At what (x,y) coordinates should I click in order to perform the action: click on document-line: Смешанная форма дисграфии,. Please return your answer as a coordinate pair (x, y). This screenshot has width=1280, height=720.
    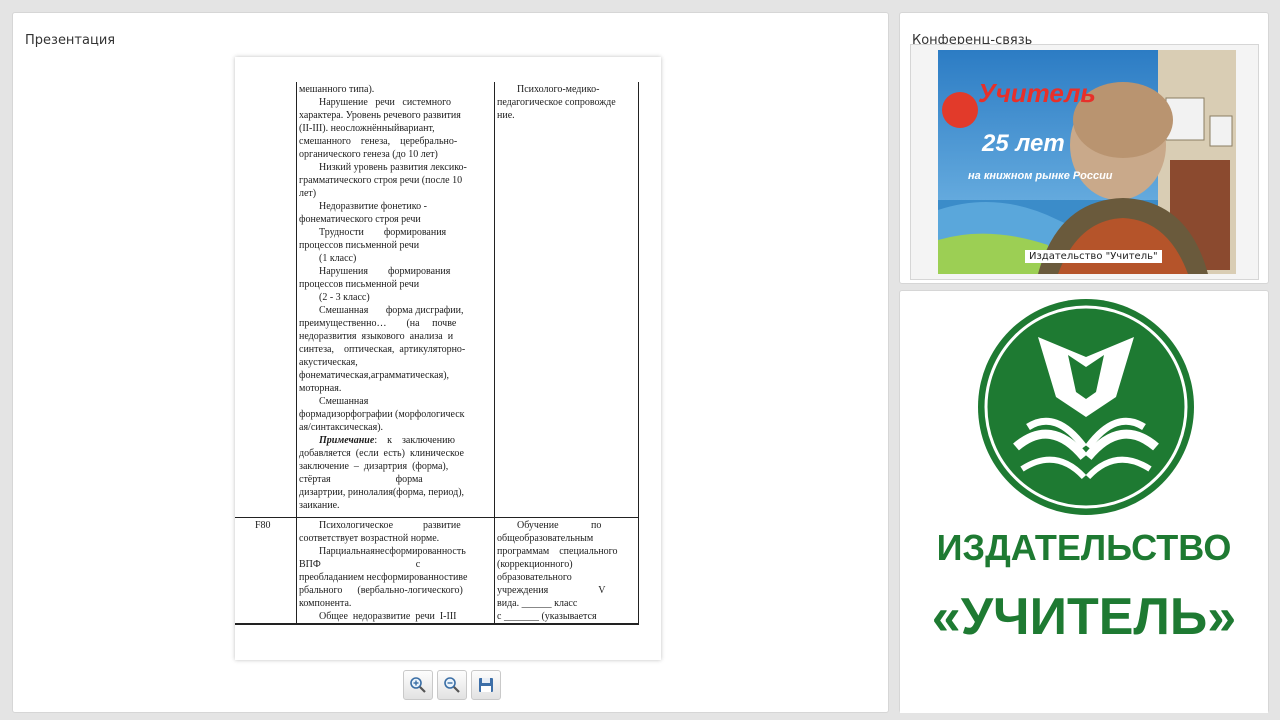
    Looking at the image, I should click on (391, 310).